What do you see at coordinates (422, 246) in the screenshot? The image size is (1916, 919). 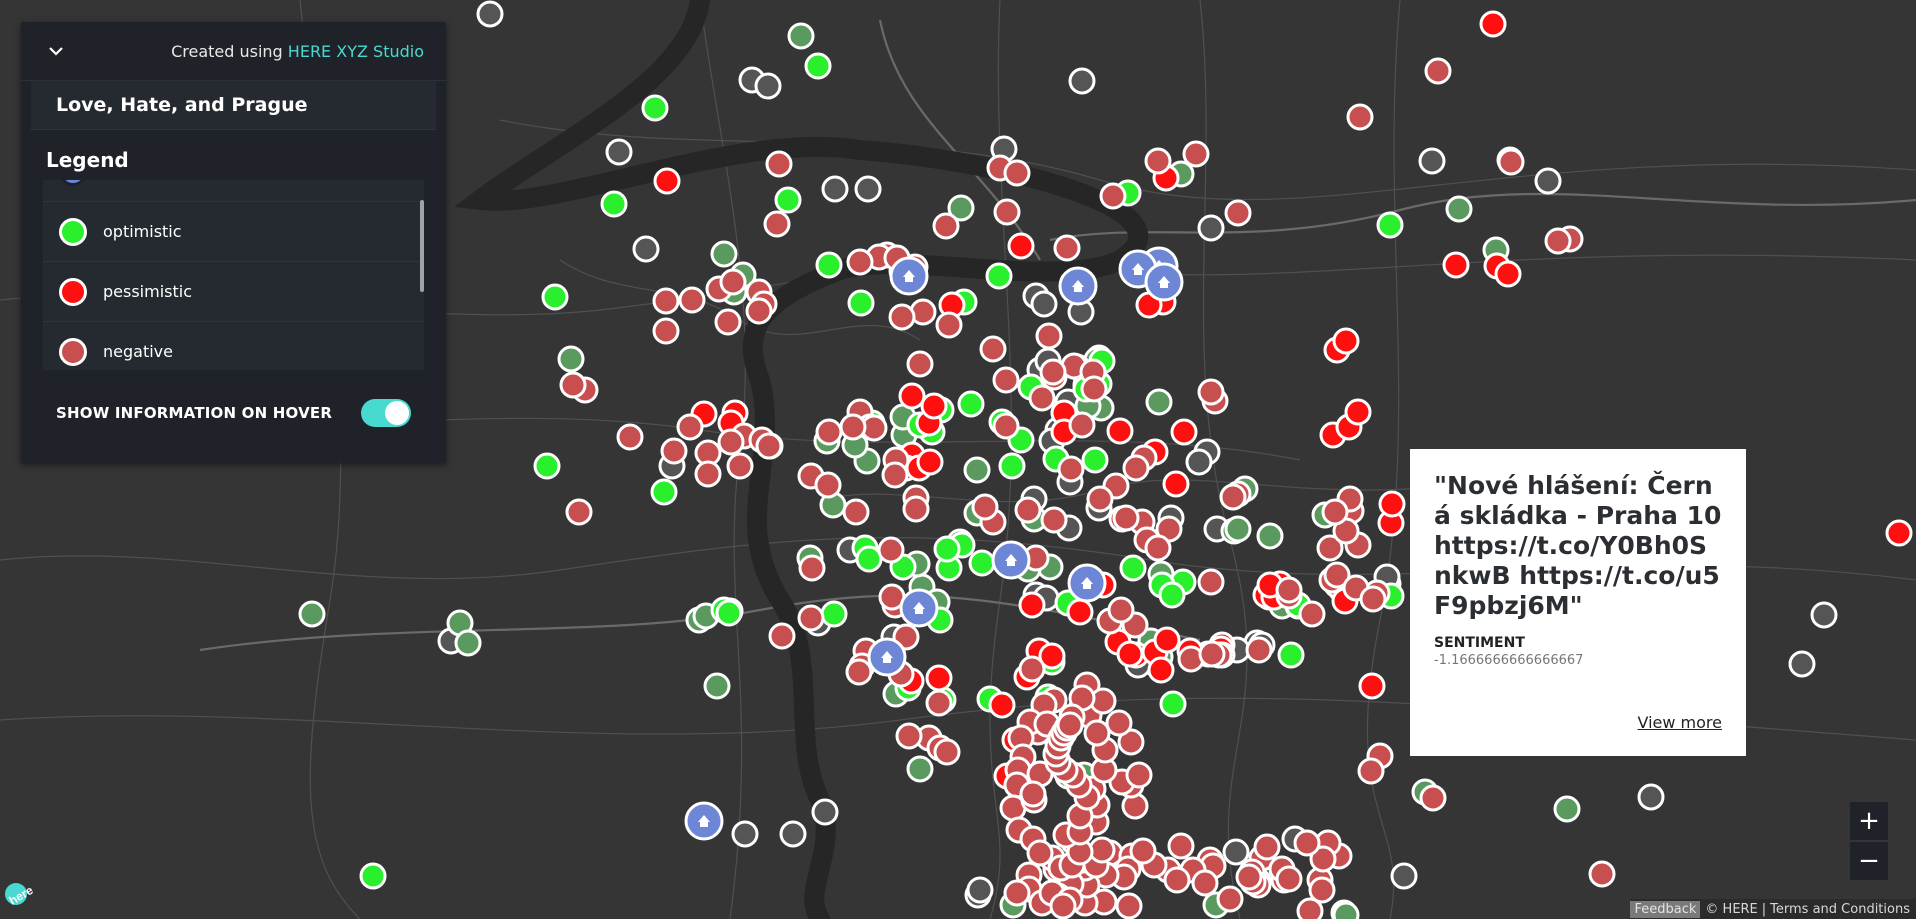 I see `legend-scrollbar` at bounding box center [422, 246].